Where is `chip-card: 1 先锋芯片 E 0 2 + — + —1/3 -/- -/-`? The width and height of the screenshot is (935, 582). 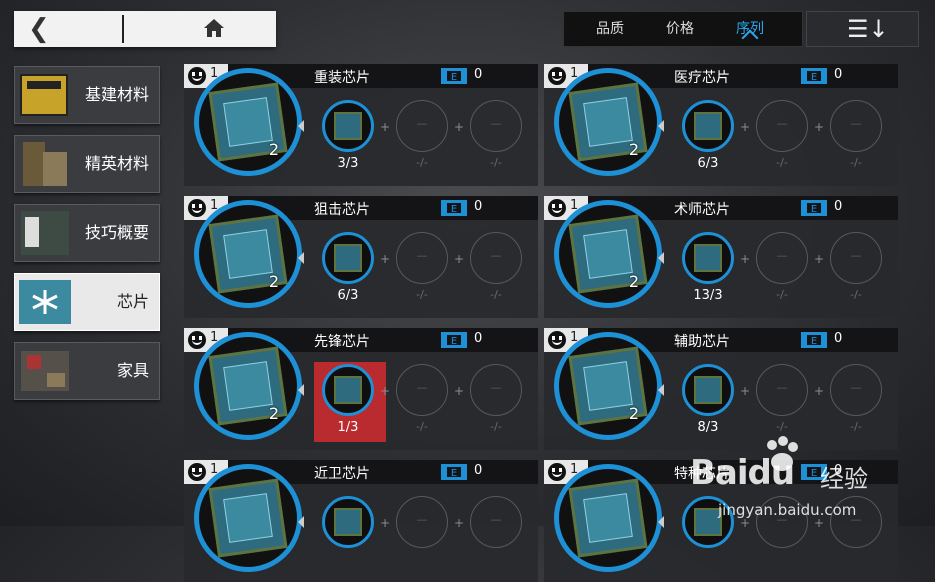 chip-card: 1 先锋芯片 E 0 2 + — + —1/3 -/- -/- is located at coordinates (361, 389).